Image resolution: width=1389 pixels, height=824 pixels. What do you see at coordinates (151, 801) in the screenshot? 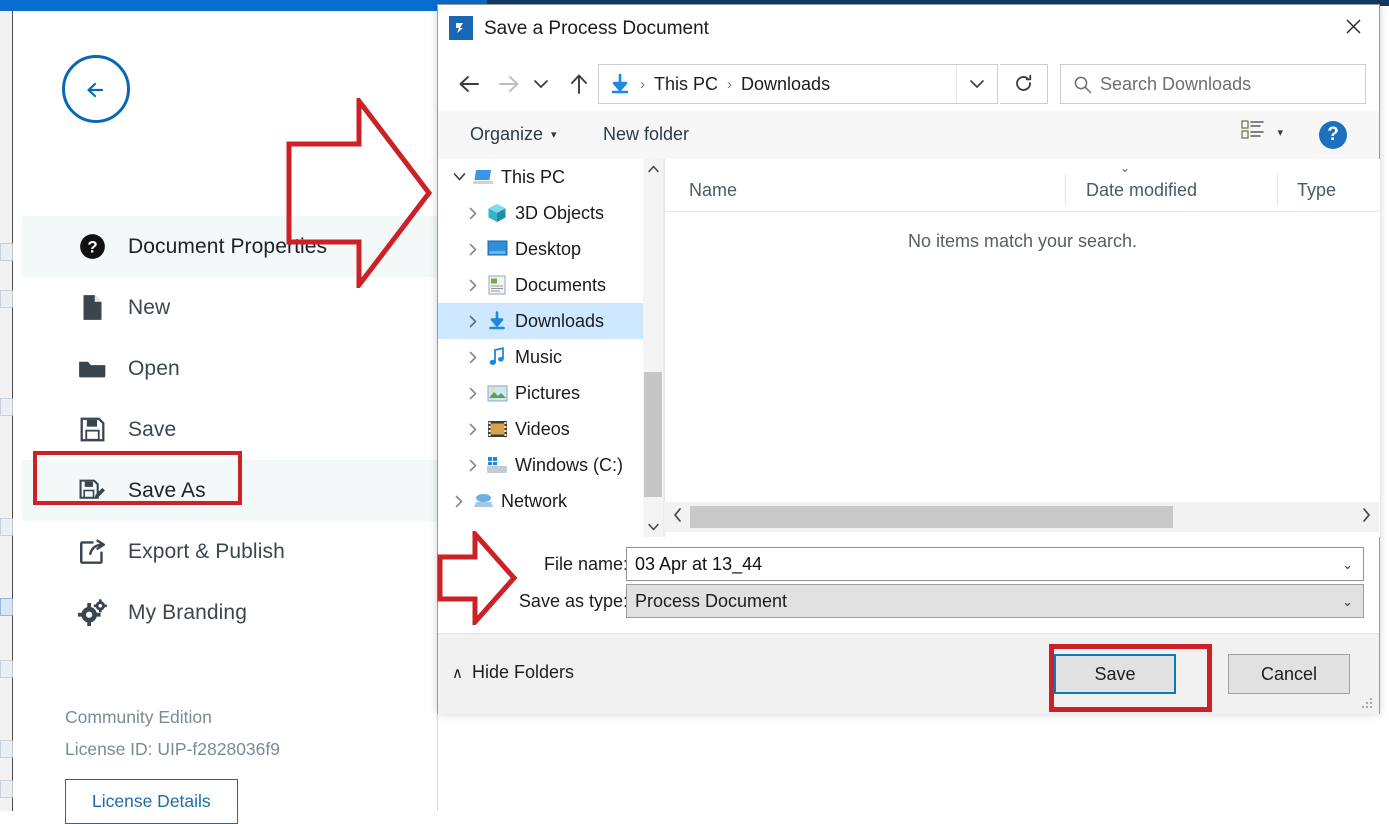
I see `license-details-button: License Details` at bounding box center [151, 801].